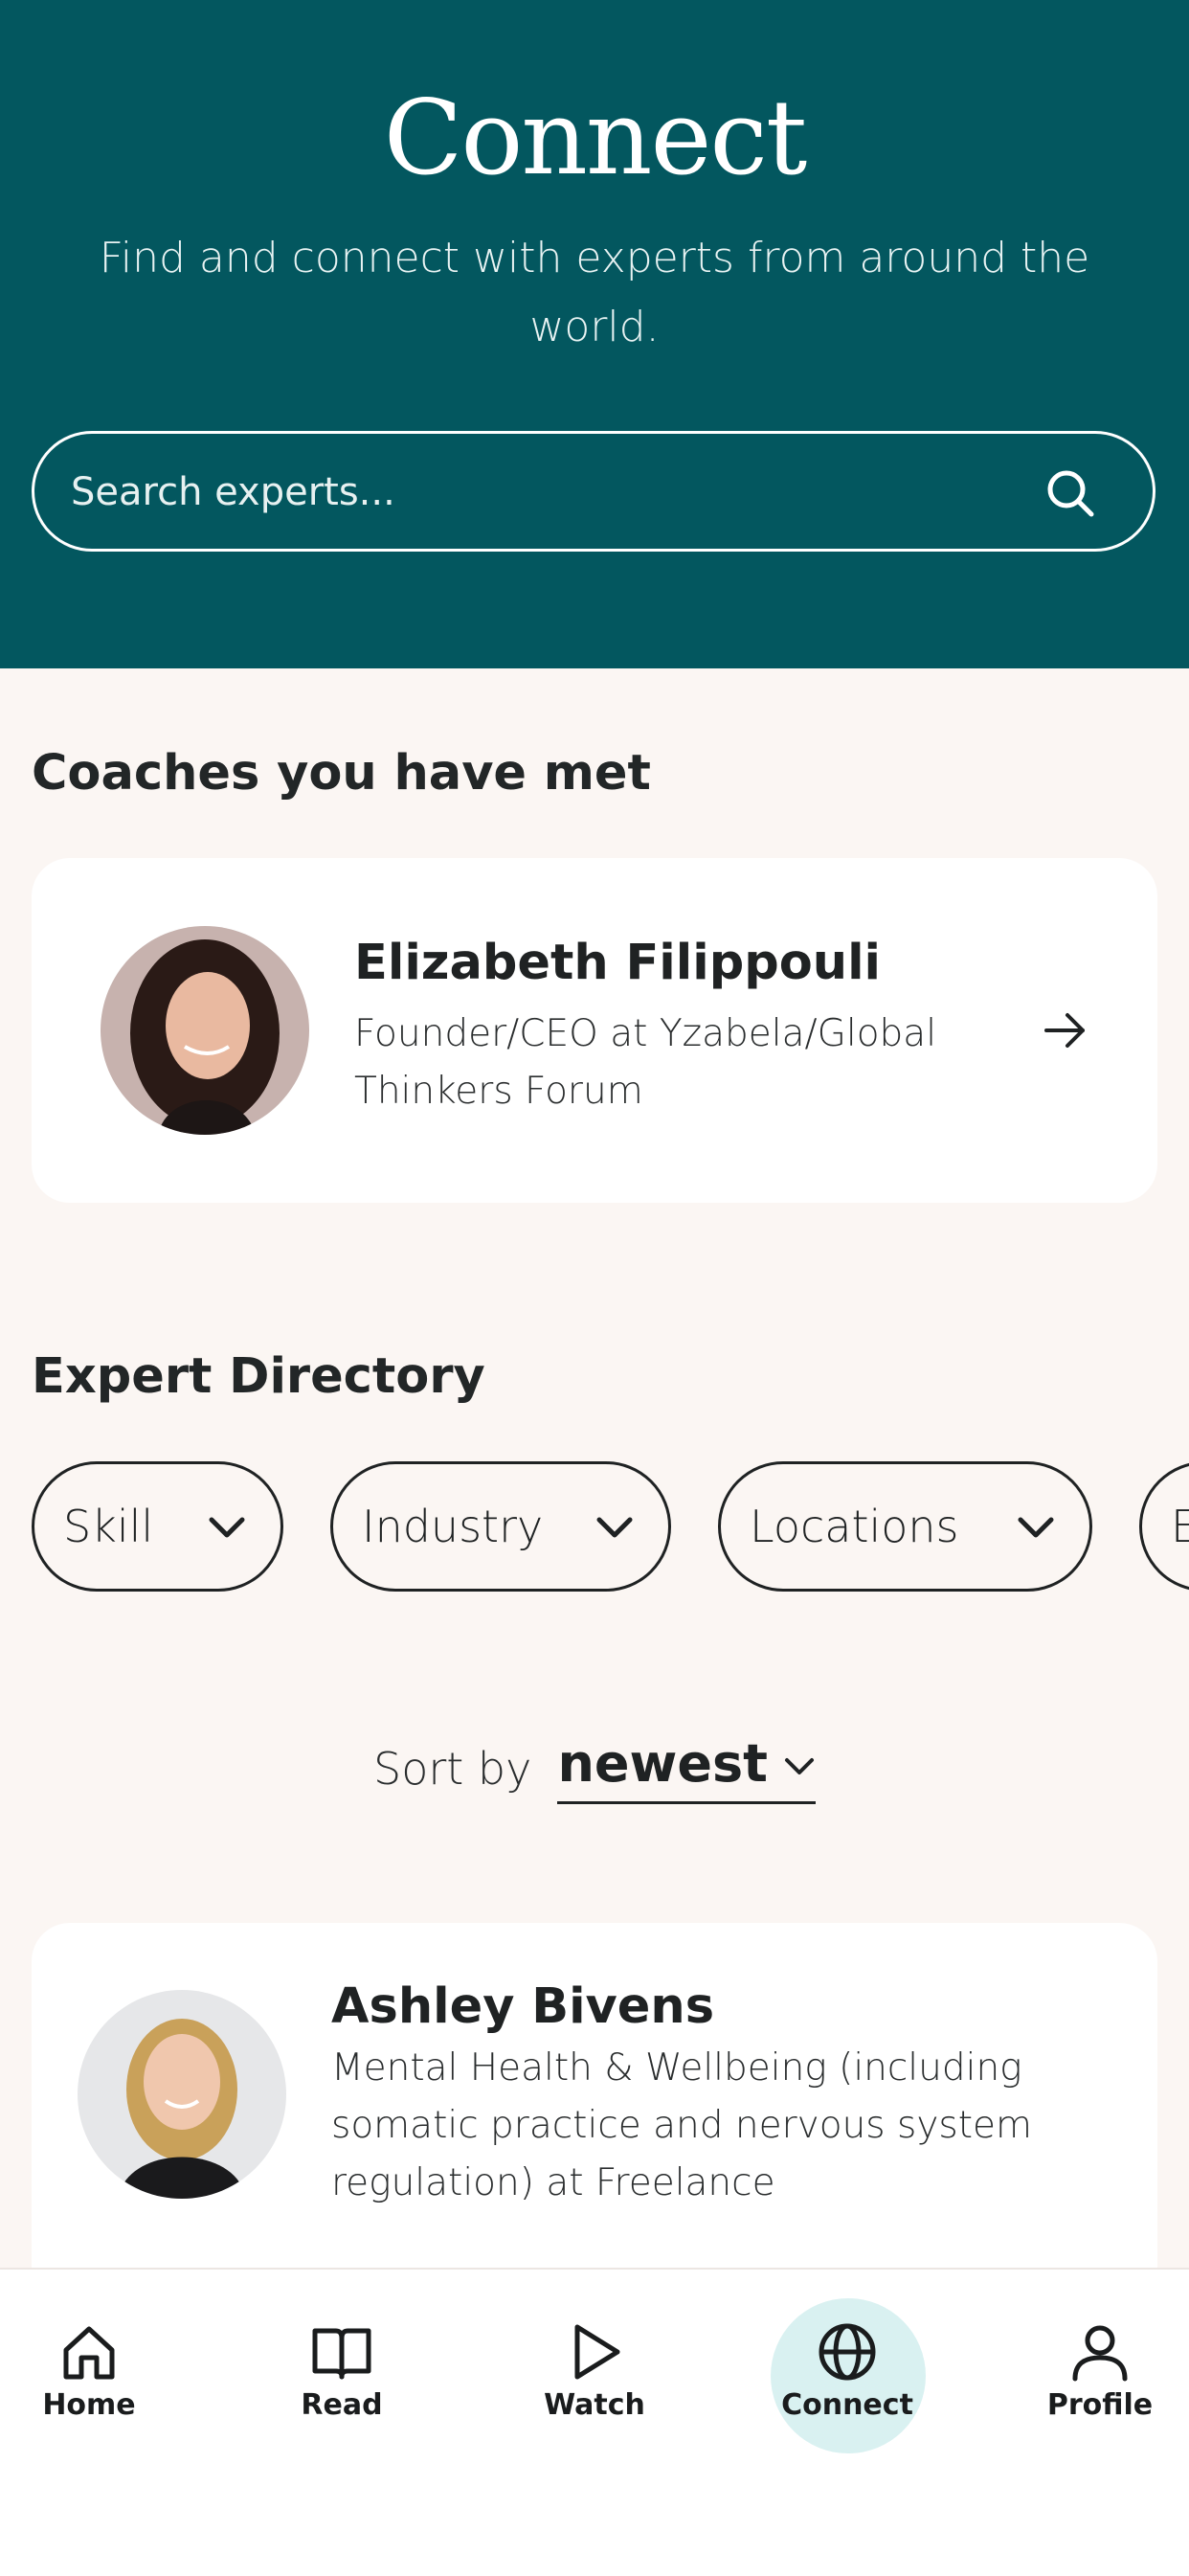 This screenshot has height=2576, width=1189. I want to click on search-bar, so click(593, 491).